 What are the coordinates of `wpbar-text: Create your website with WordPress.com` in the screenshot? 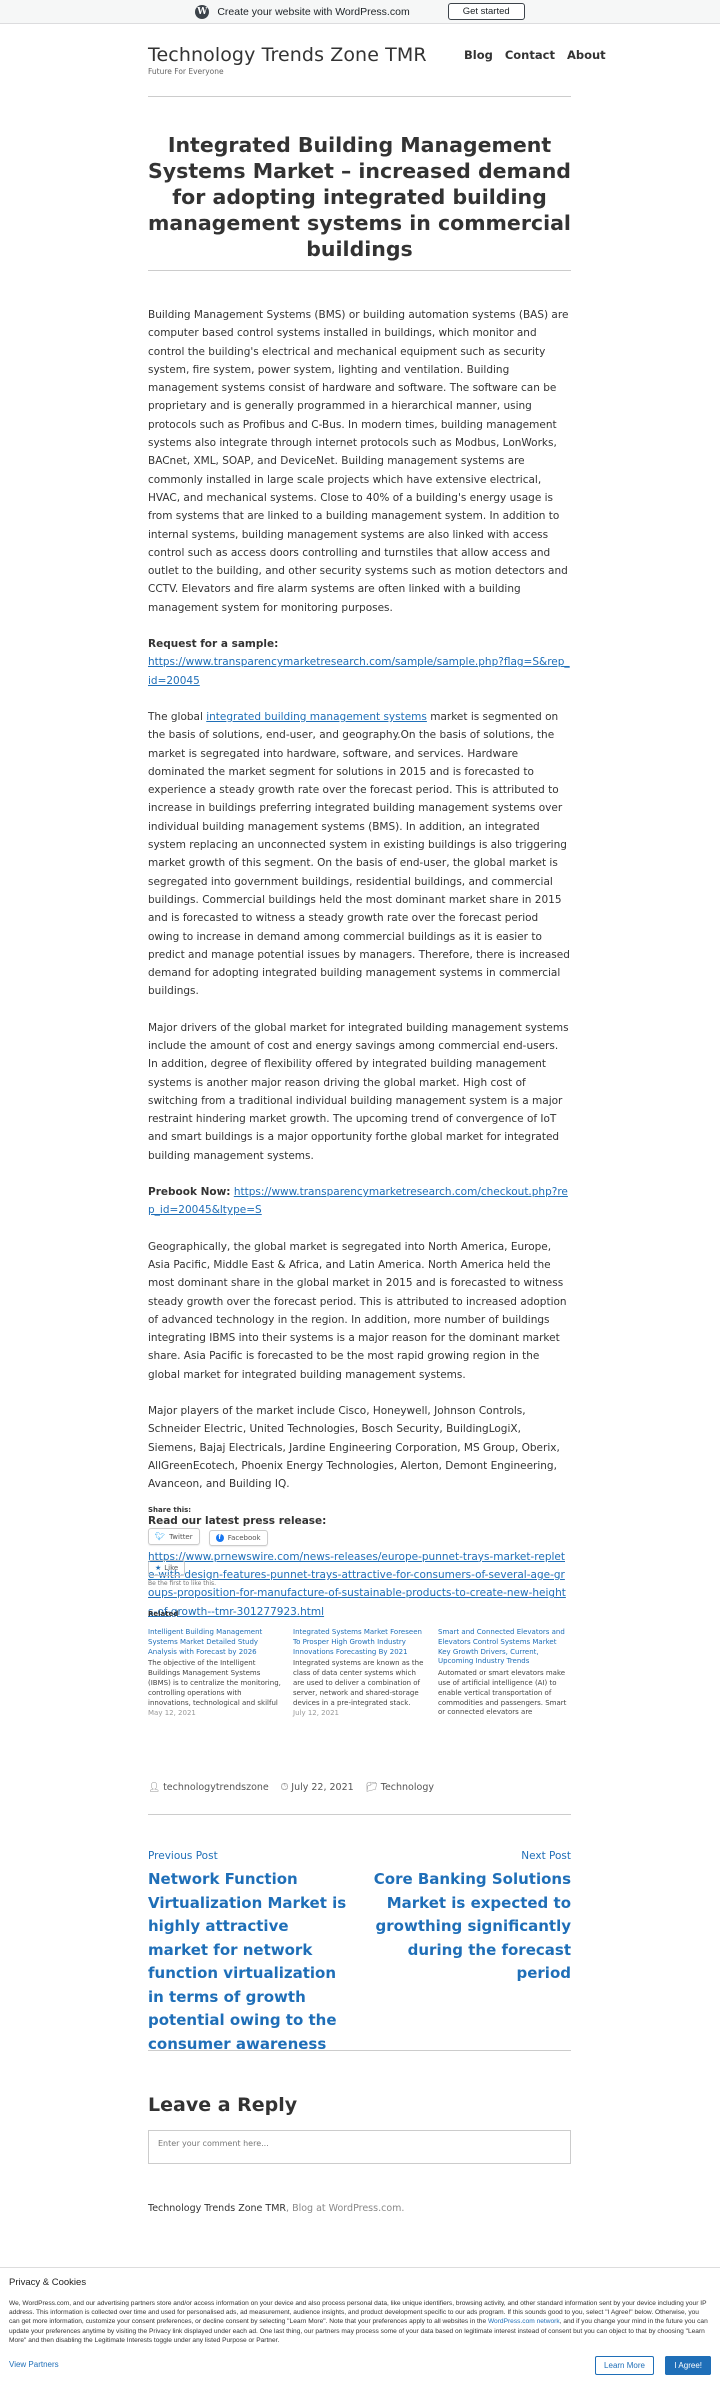 It's located at (313, 12).